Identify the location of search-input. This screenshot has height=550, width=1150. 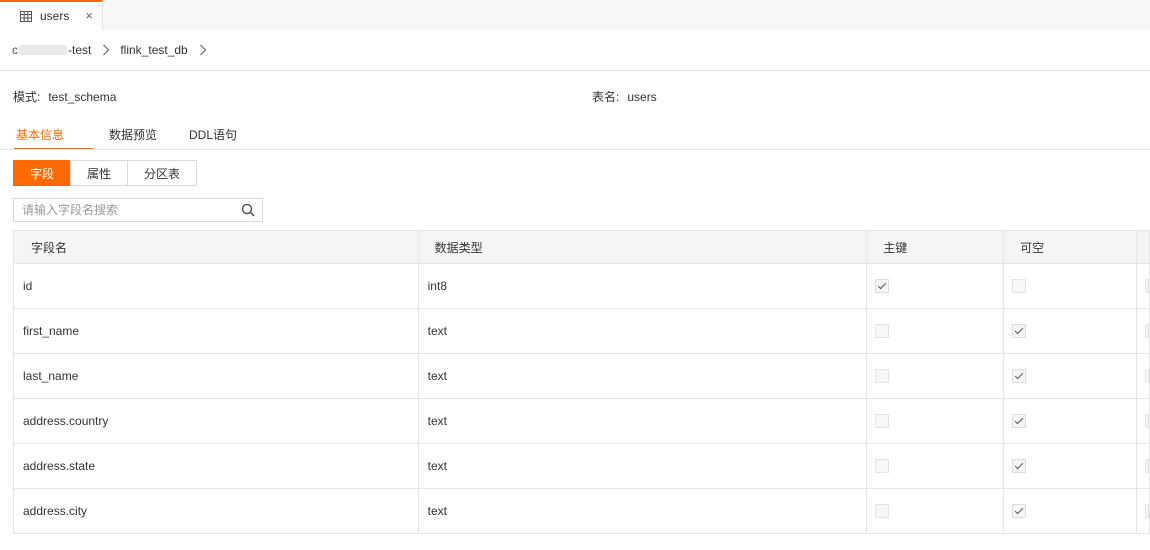
(127, 210).